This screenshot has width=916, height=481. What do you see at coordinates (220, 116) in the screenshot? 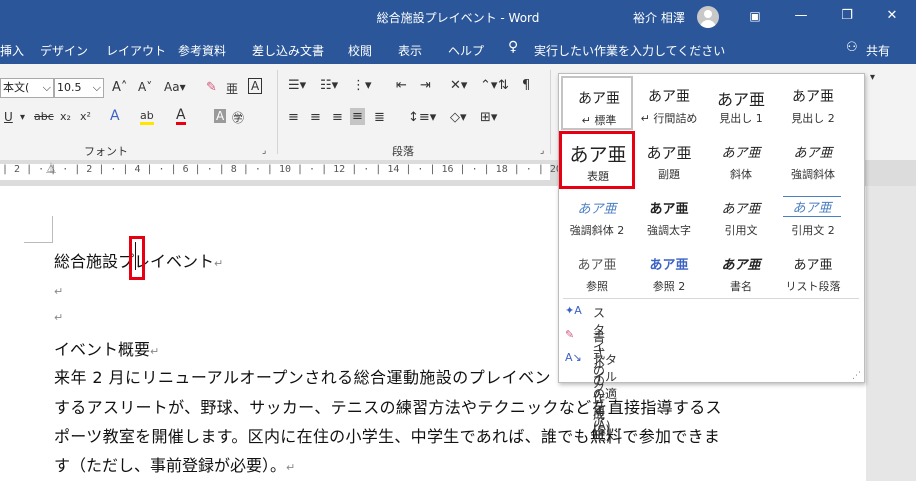
I see `char-shading-icon: A` at bounding box center [220, 116].